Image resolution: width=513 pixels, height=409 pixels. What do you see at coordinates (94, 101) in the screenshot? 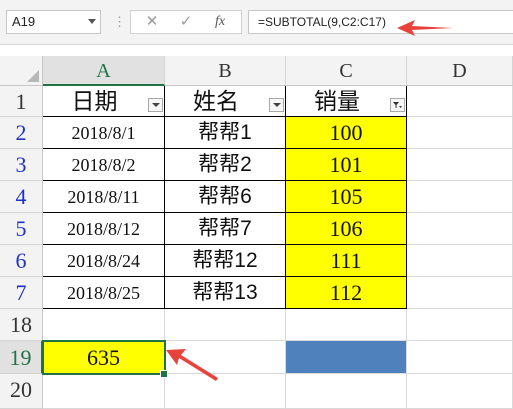
I see `header-date: 日期` at bounding box center [94, 101].